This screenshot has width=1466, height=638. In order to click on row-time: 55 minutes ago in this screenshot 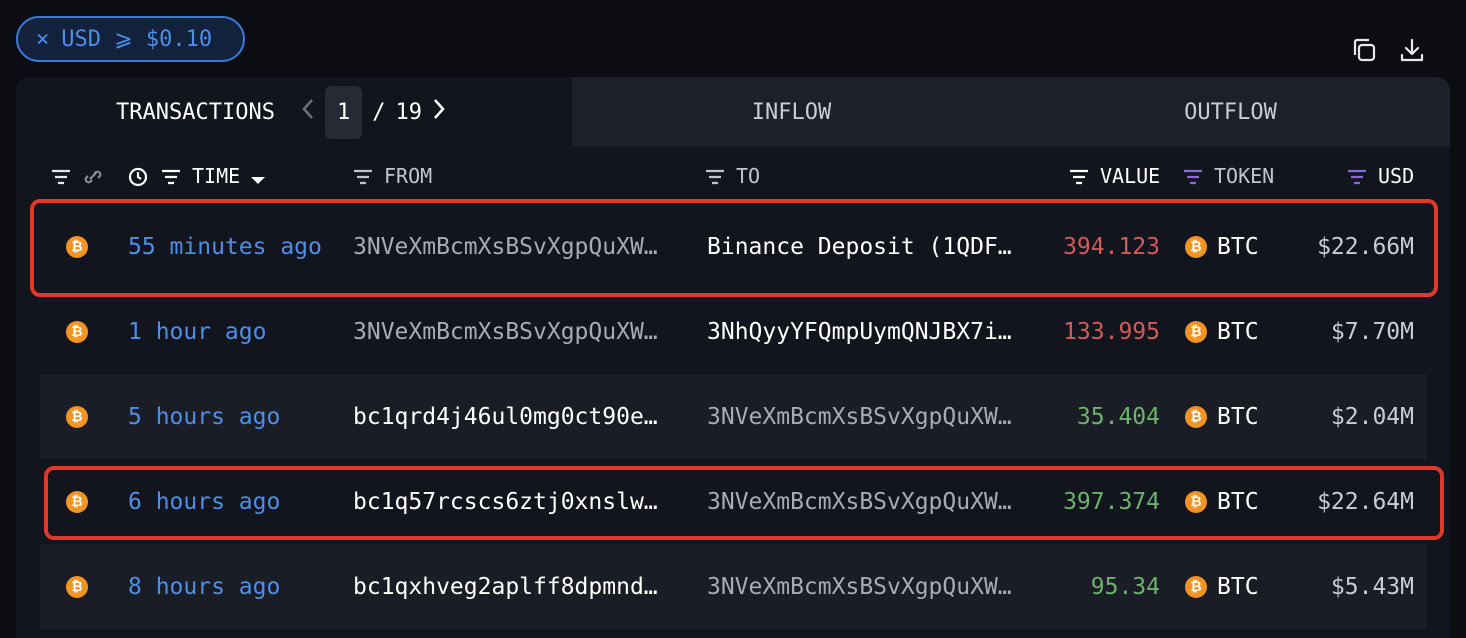, I will do `click(225, 246)`.